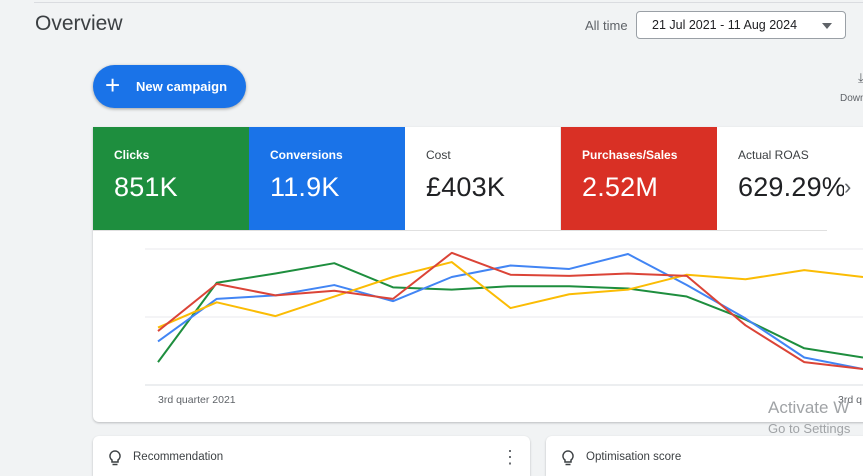  I want to click on new-campaign-label: New campaign, so click(182, 86).